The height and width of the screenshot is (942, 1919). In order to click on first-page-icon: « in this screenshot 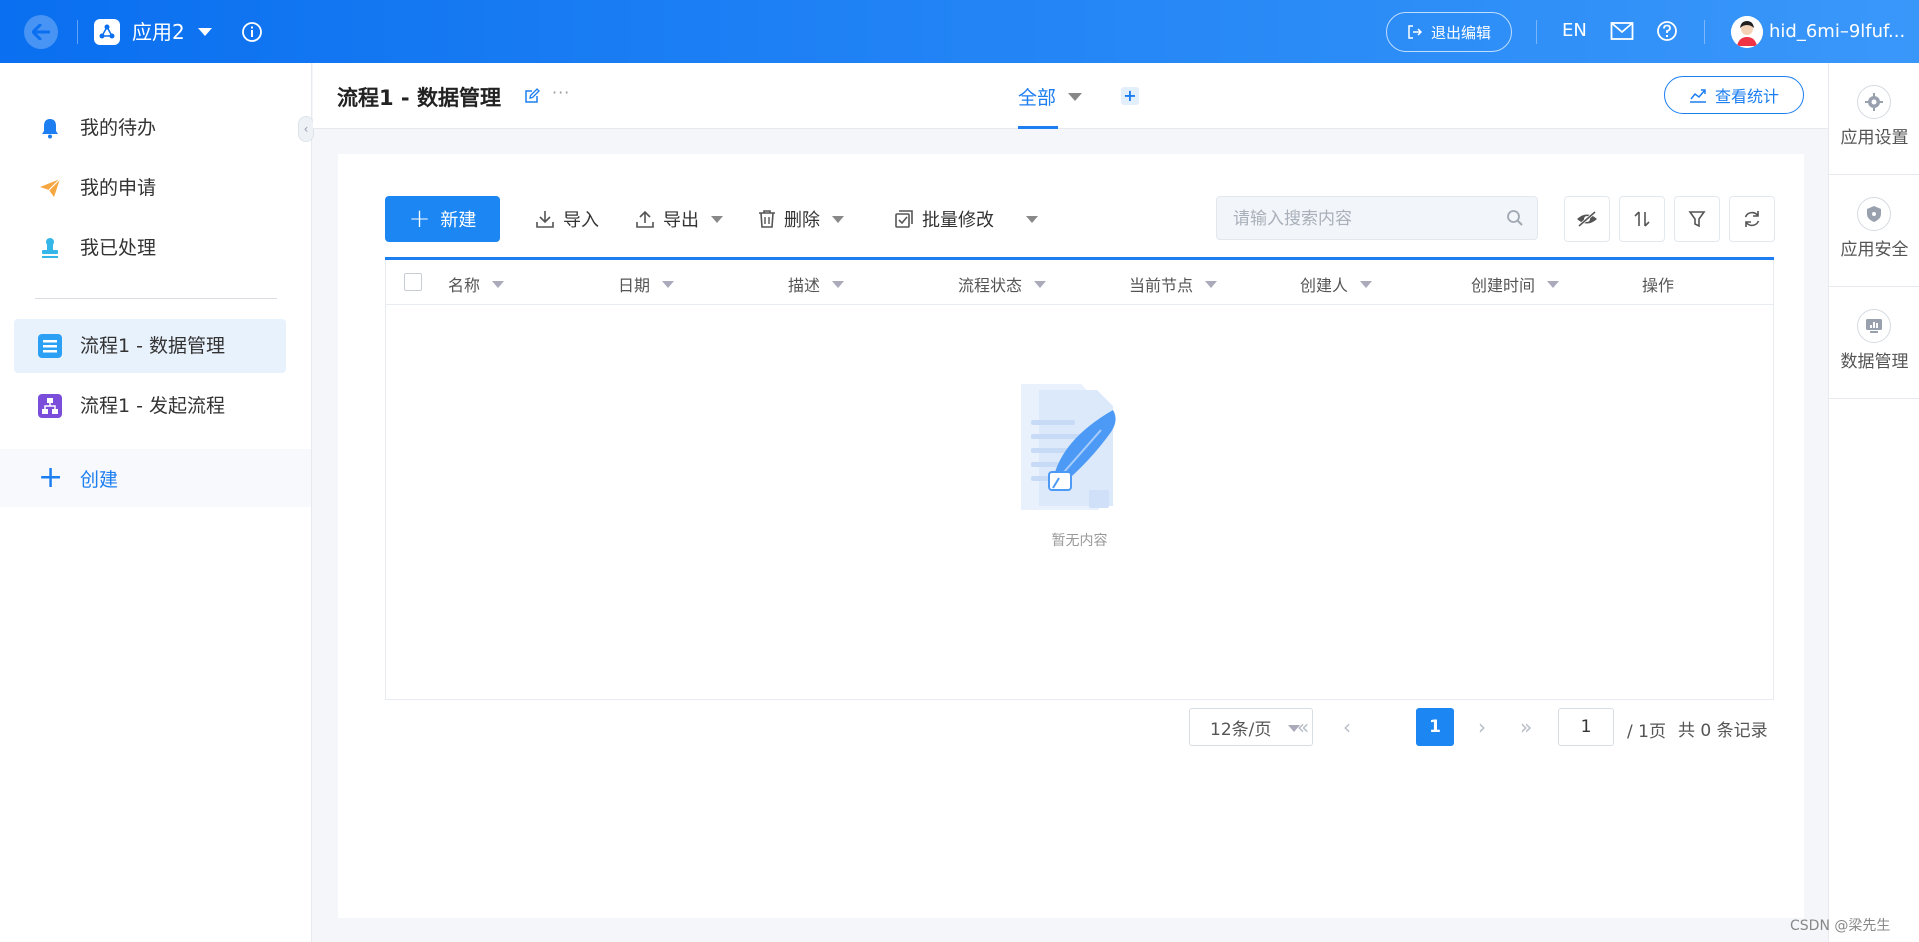, I will do `click(1303, 727)`.